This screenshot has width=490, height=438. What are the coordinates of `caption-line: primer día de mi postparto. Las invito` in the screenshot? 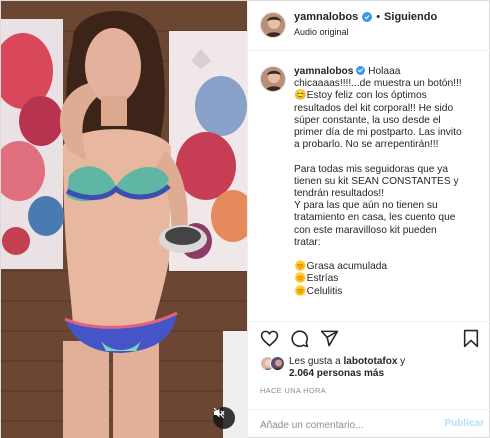 It's located at (378, 133).